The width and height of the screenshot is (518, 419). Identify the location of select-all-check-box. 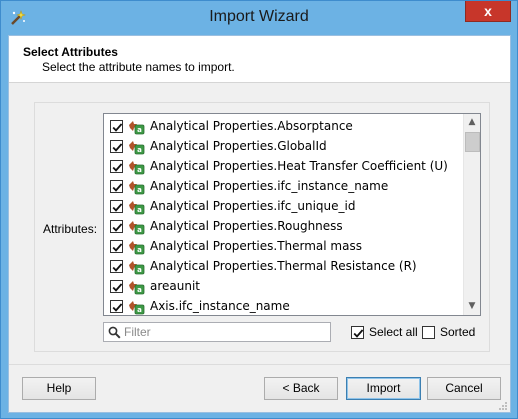
(357, 332).